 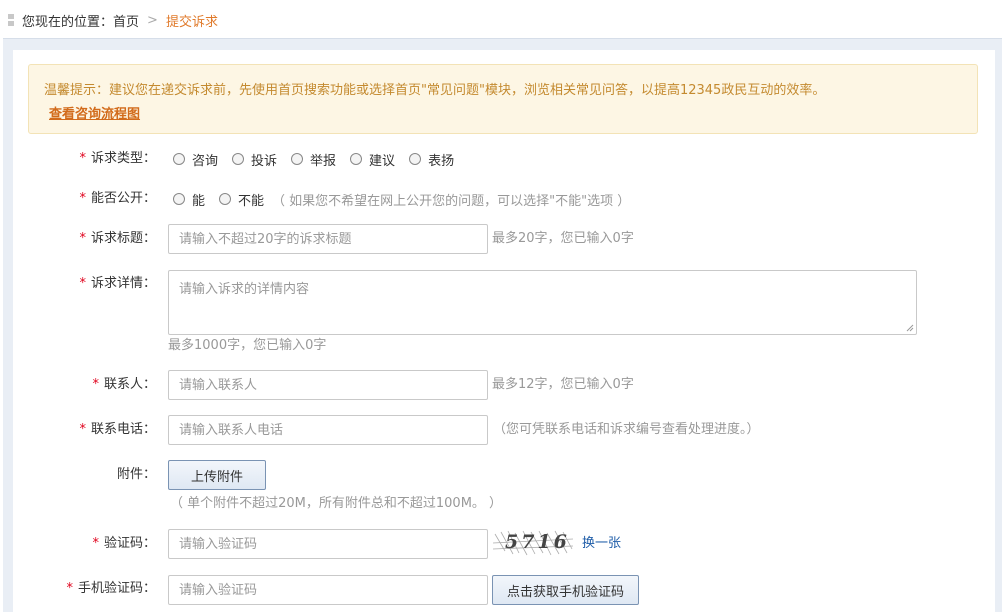 What do you see at coordinates (217, 475) in the screenshot?
I see `upload-attachment-button: 上传附件` at bounding box center [217, 475].